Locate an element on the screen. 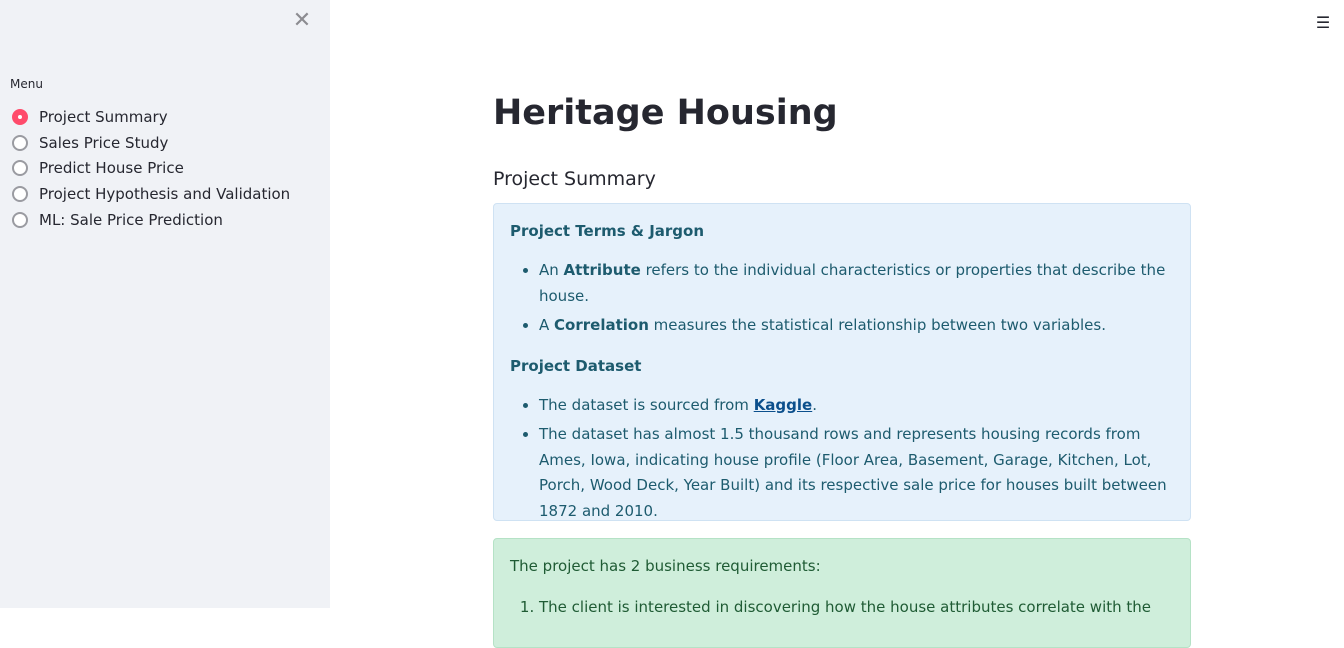 This screenshot has height=648, width=1344. dataset-source-text: The dataset is sourced from is located at coordinates (646, 404).